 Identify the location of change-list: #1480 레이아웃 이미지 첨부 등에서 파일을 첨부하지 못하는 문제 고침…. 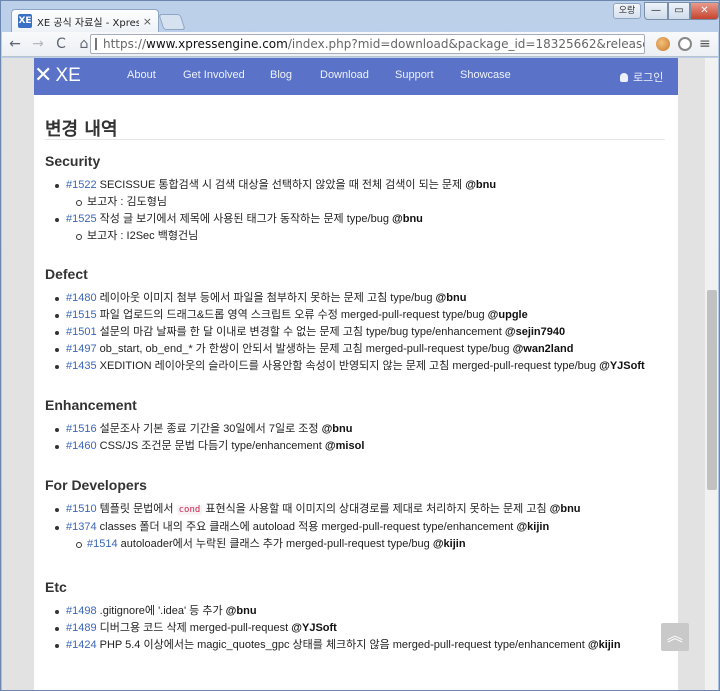
(350, 332).